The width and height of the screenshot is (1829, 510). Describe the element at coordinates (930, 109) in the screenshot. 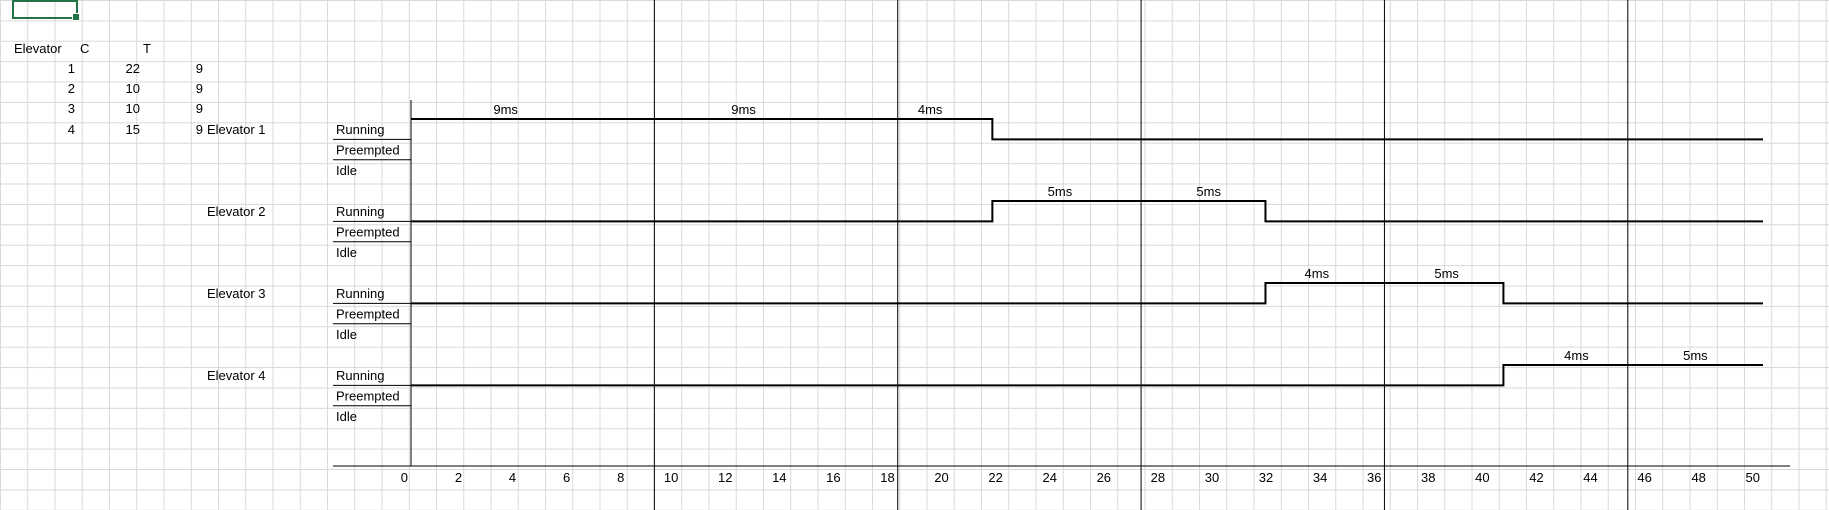

I see `duration-label-1-3: 4ms` at that location.